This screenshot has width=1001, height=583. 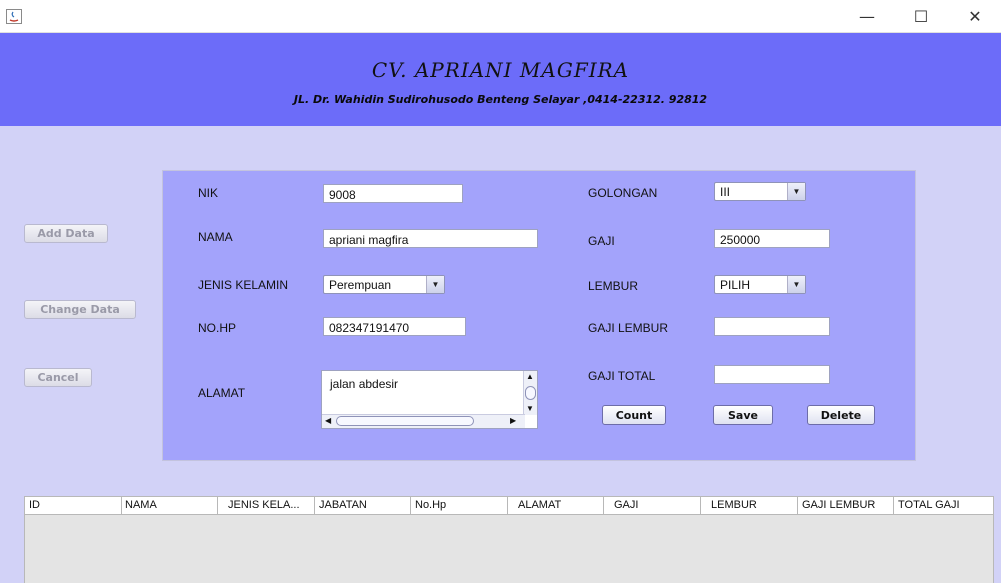 What do you see at coordinates (430, 238) in the screenshot?
I see `nama-input: apriani magfira` at bounding box center [430, 238].